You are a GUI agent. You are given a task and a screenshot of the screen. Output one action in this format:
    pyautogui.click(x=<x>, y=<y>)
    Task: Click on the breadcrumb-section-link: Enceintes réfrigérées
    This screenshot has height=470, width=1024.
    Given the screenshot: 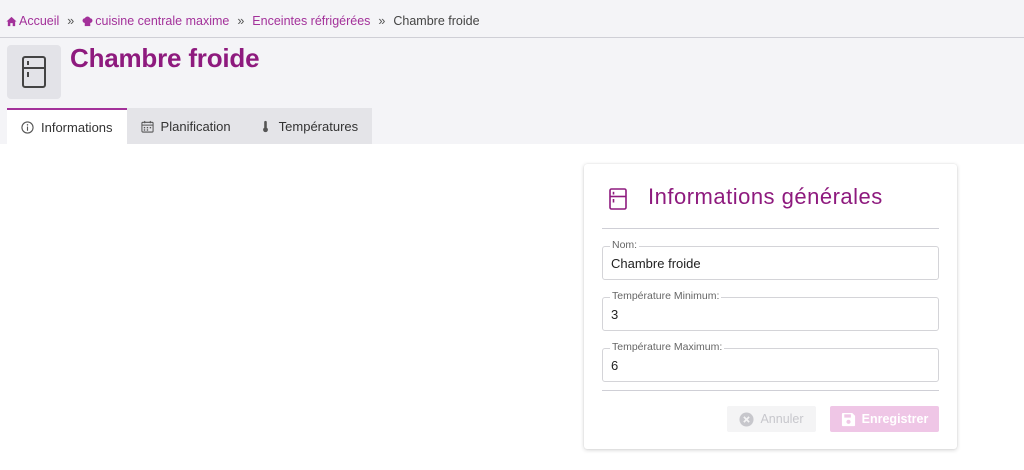 What is the action you would take?
    pyautogui.click(x=311, y=21)
    